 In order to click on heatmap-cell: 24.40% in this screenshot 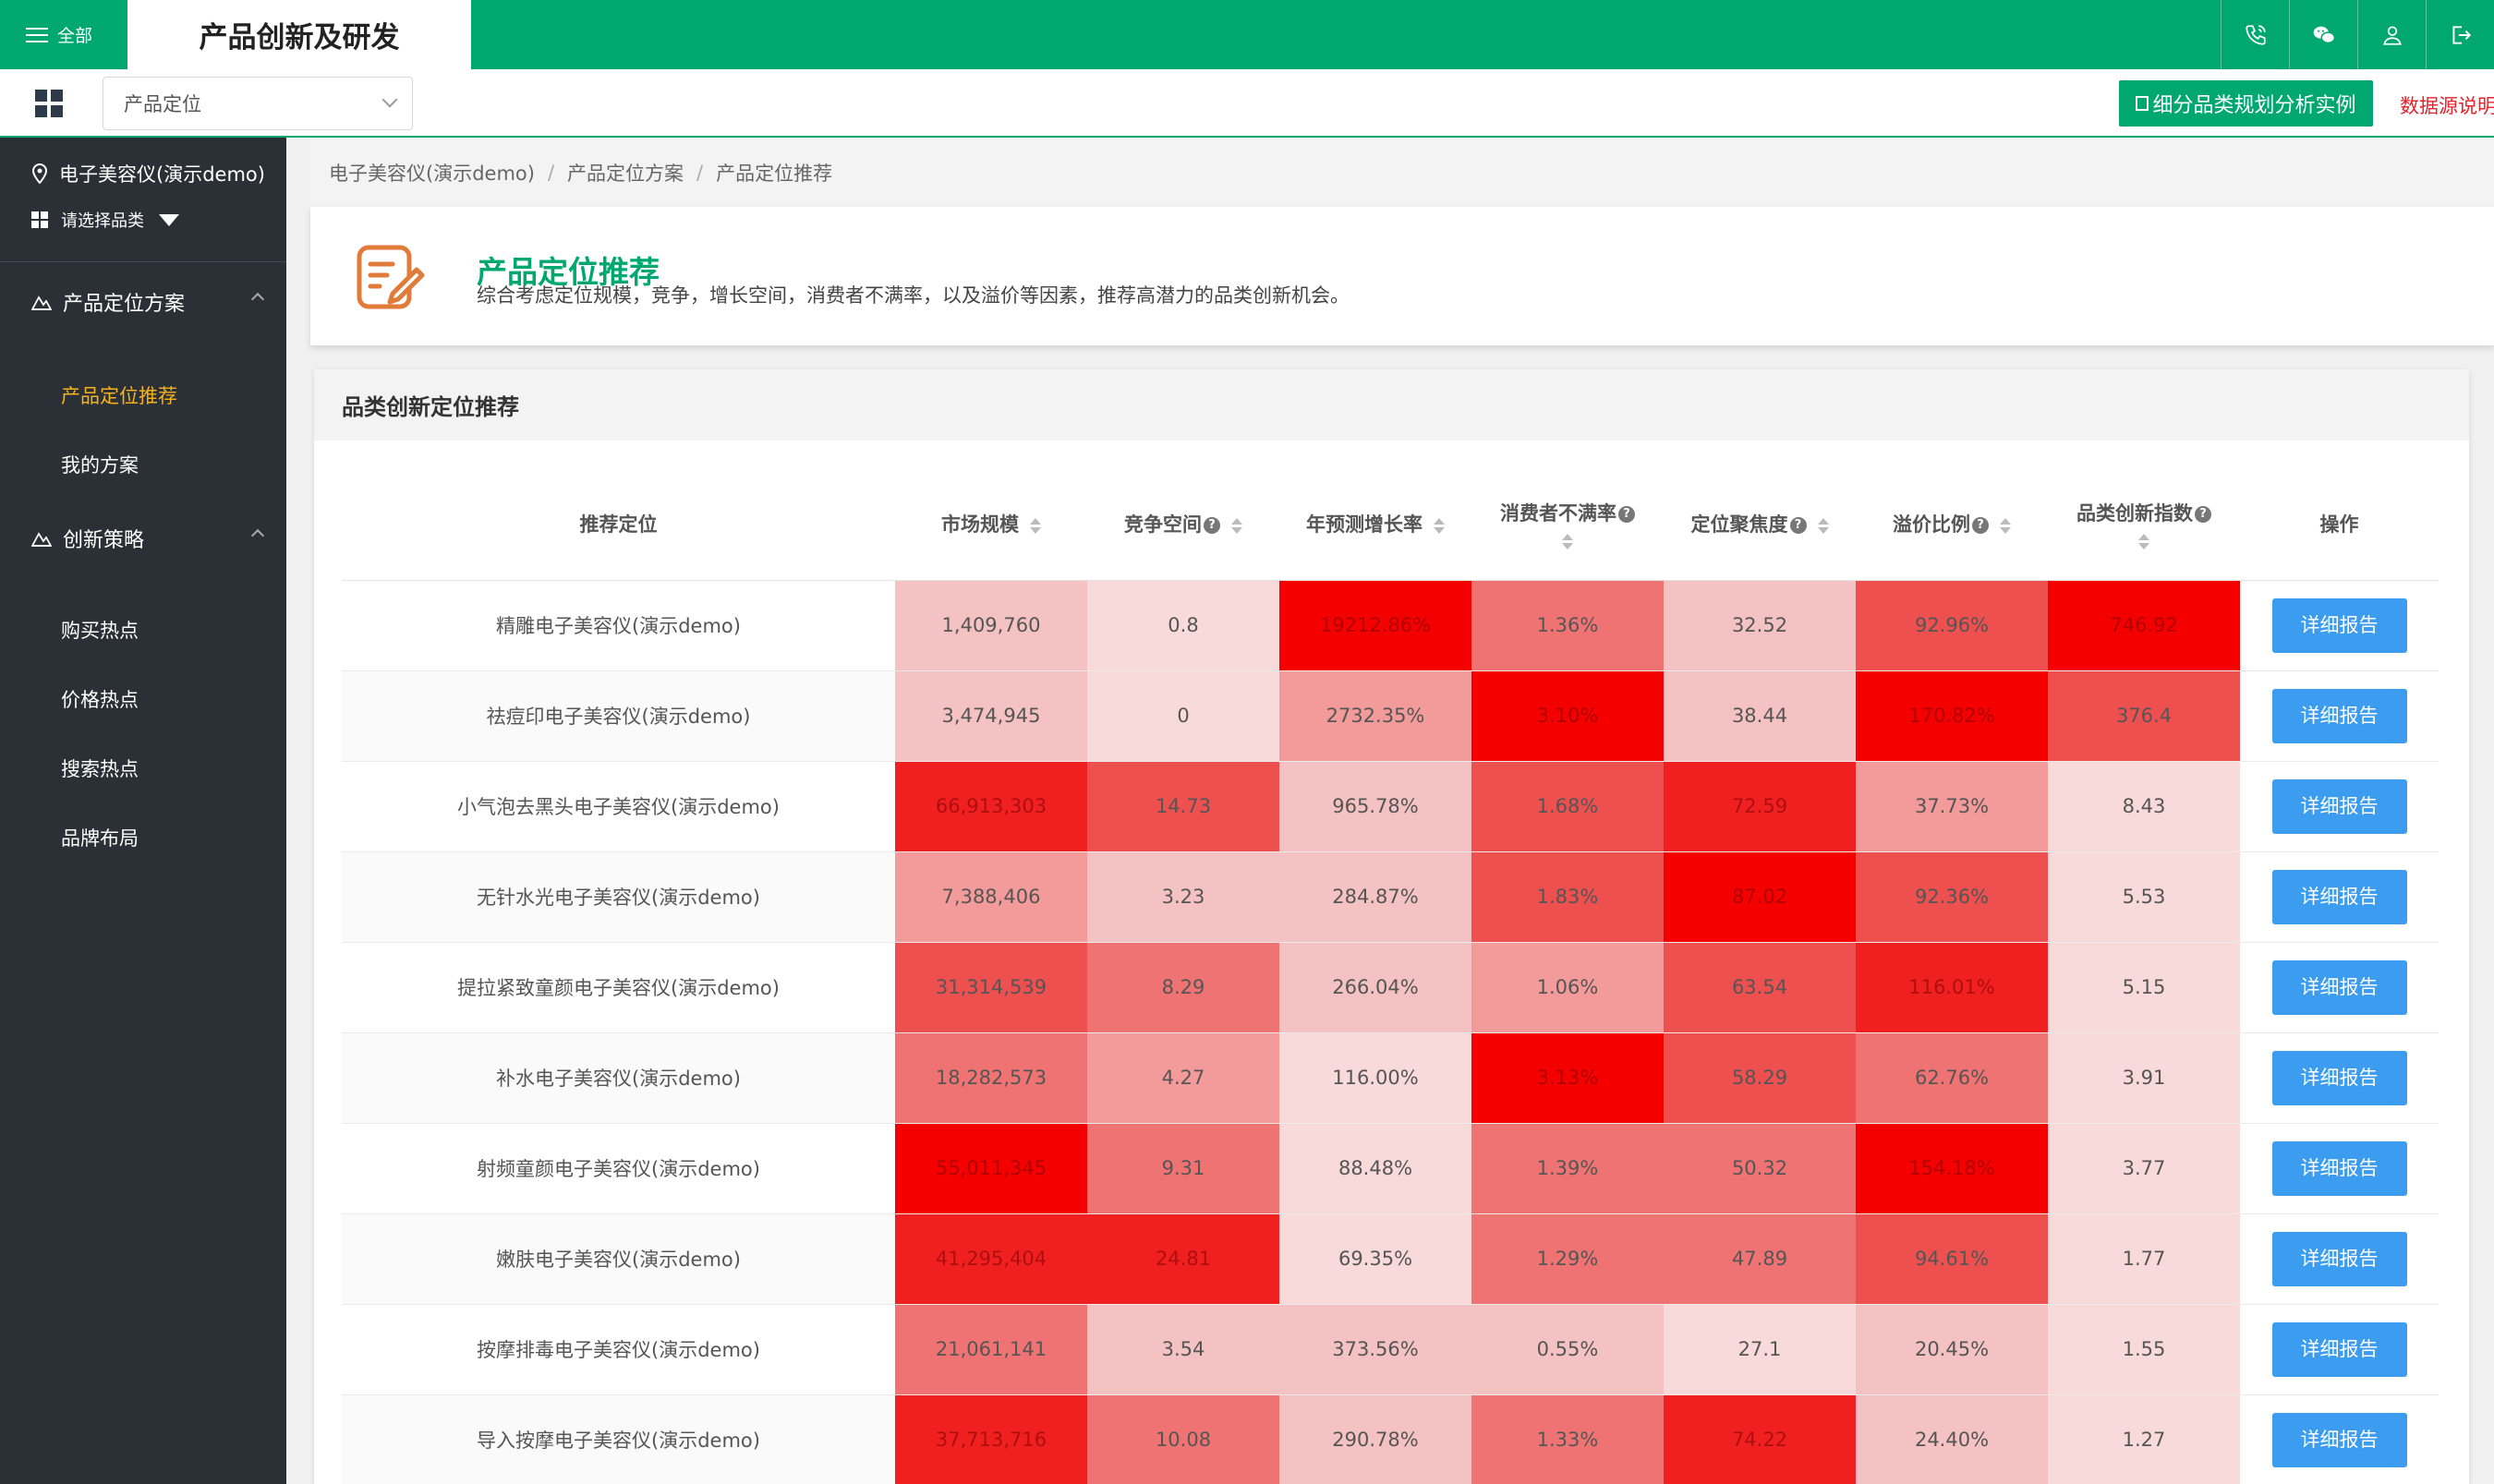, I will do `click(1952, 1439)`.